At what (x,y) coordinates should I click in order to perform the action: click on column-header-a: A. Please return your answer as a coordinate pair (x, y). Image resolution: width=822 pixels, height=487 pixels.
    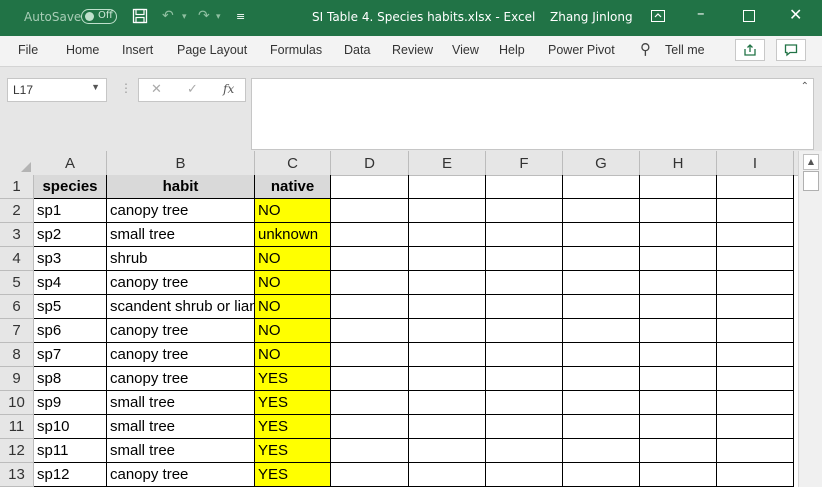
    Looking at the image, I should click on (70, 163).